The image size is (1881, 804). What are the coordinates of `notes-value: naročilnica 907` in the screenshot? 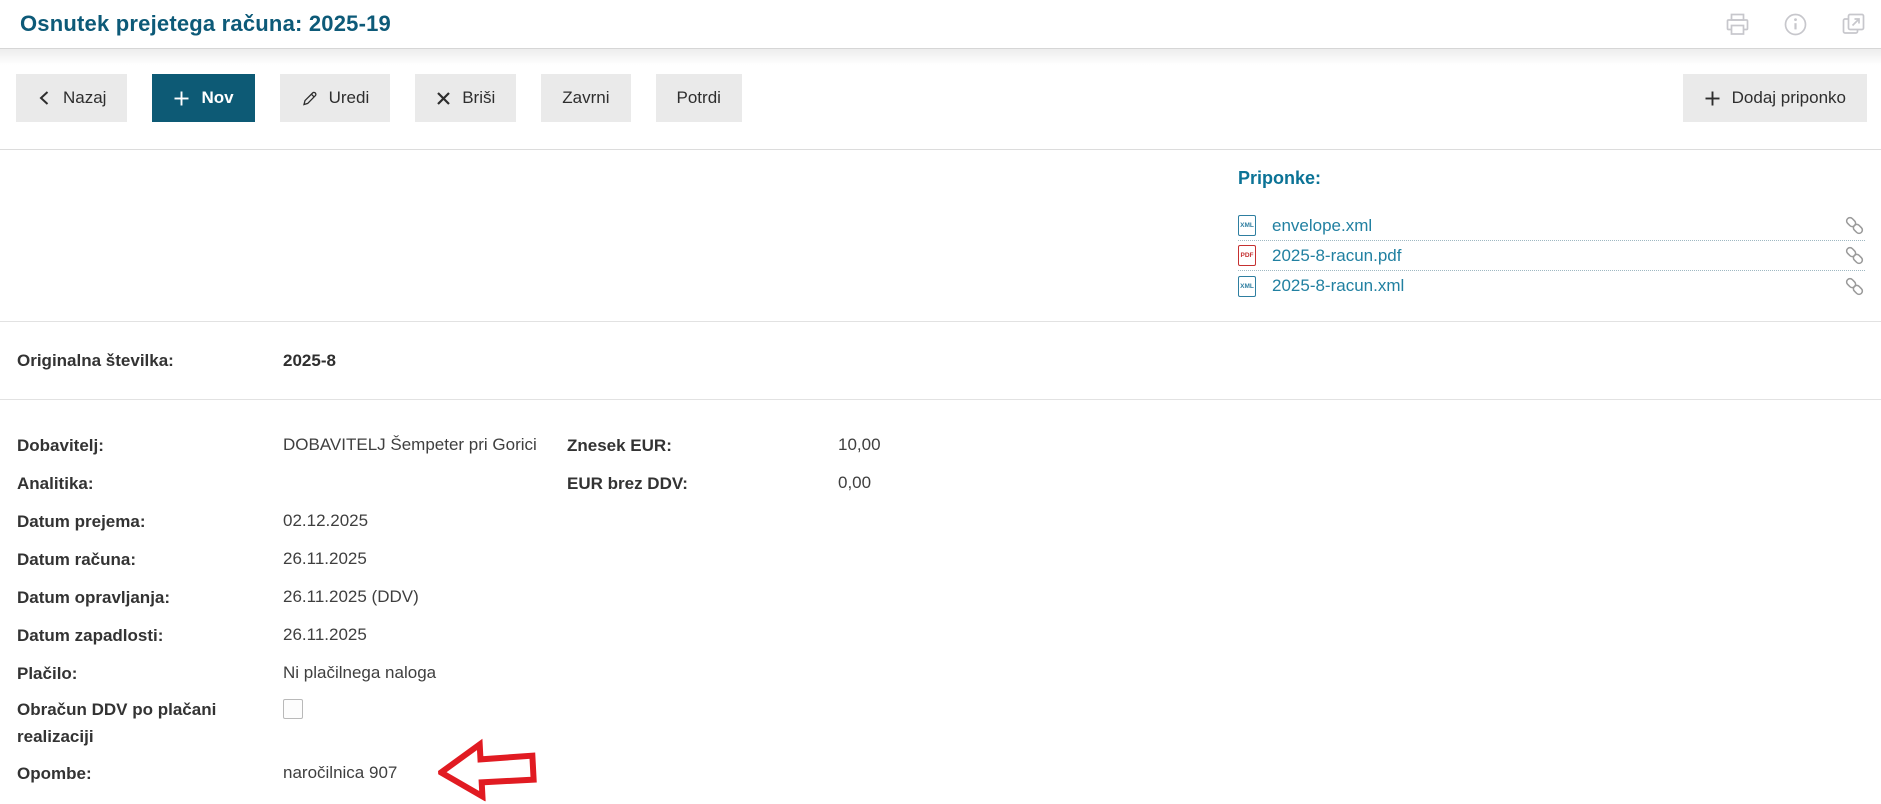 It's located at (340, 772).